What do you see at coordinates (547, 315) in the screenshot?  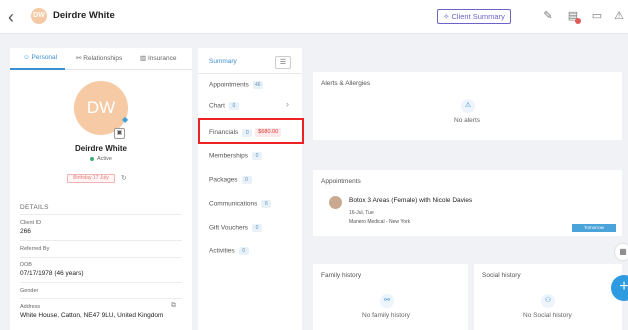 I see `no-social-history-text: No Social history` at bounding box center [547, 315].